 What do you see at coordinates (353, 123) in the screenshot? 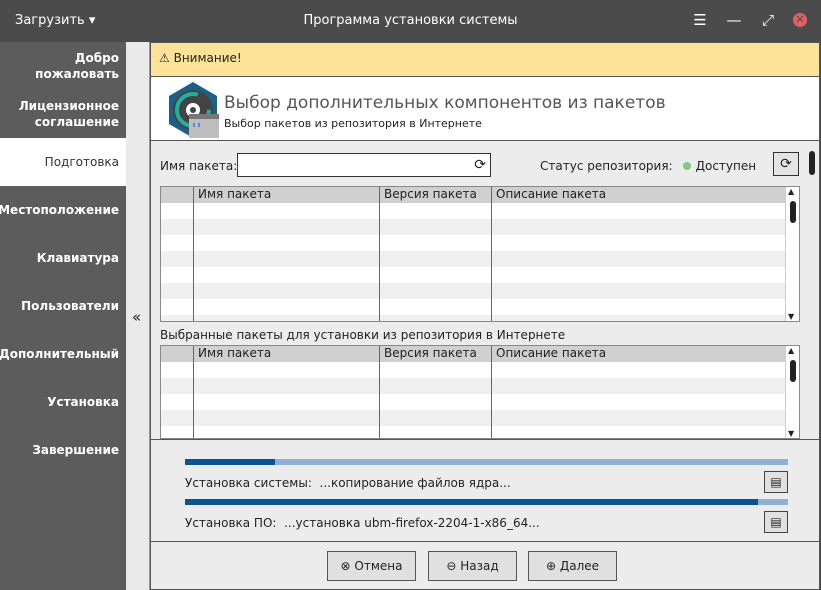
I see `page-subtitle: Выбор пакетов из репозитория в Интернете` at bounding box center [353, 123].